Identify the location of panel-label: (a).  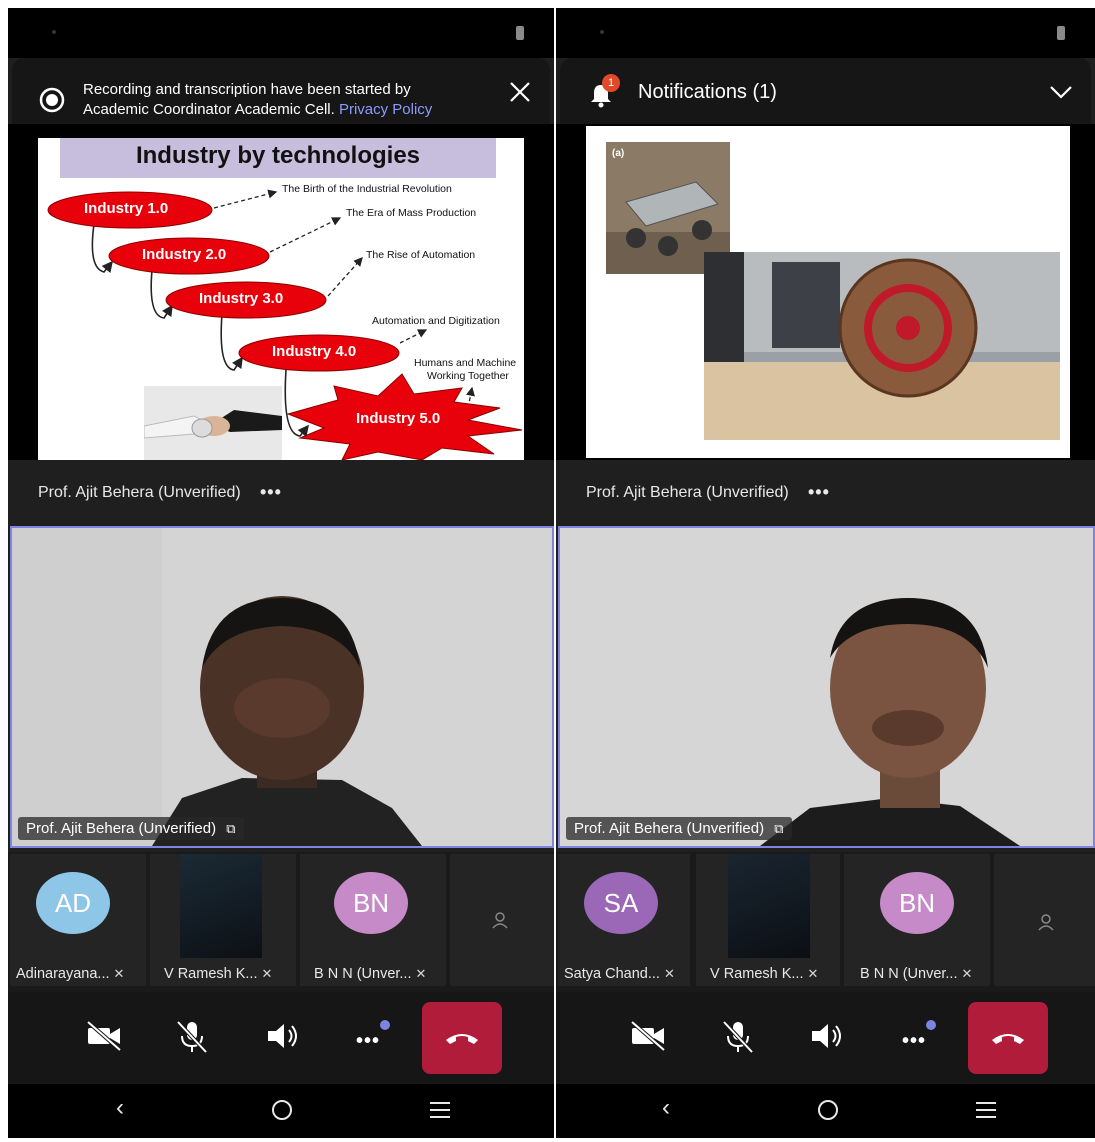
(618, 153).